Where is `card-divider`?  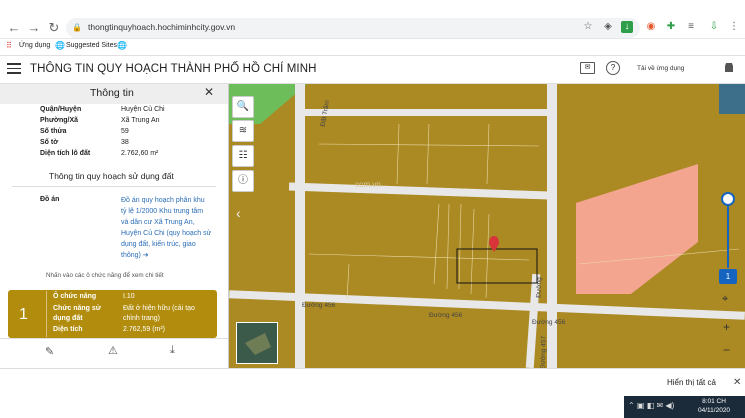 card-divider is located at coordinates (46, 314).